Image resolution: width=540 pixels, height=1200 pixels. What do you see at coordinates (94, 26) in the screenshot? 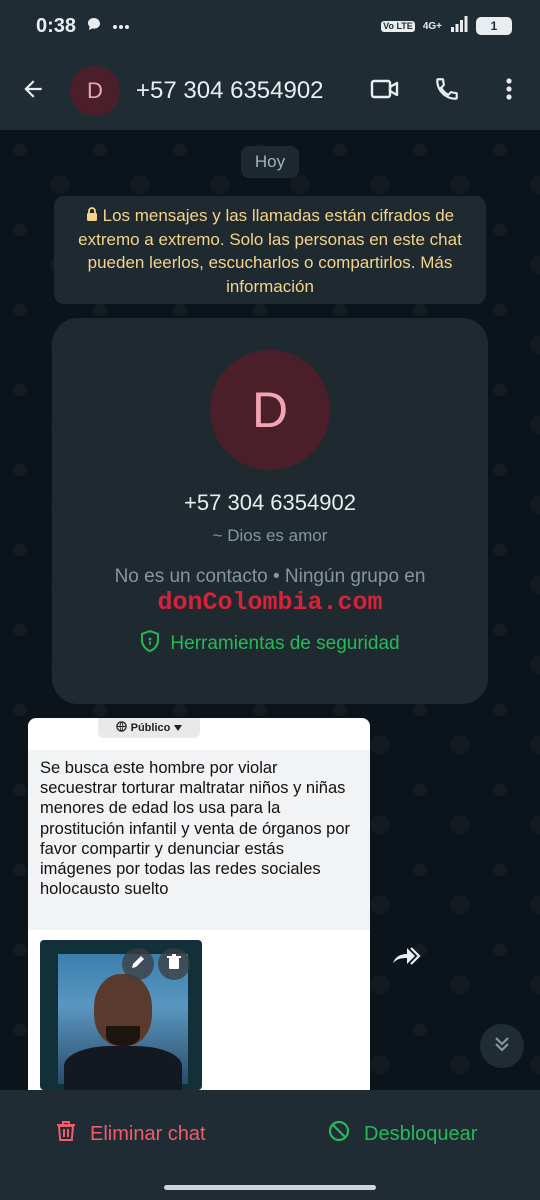
I see `chat-bubble-icon` at bounding box center [94, 26].